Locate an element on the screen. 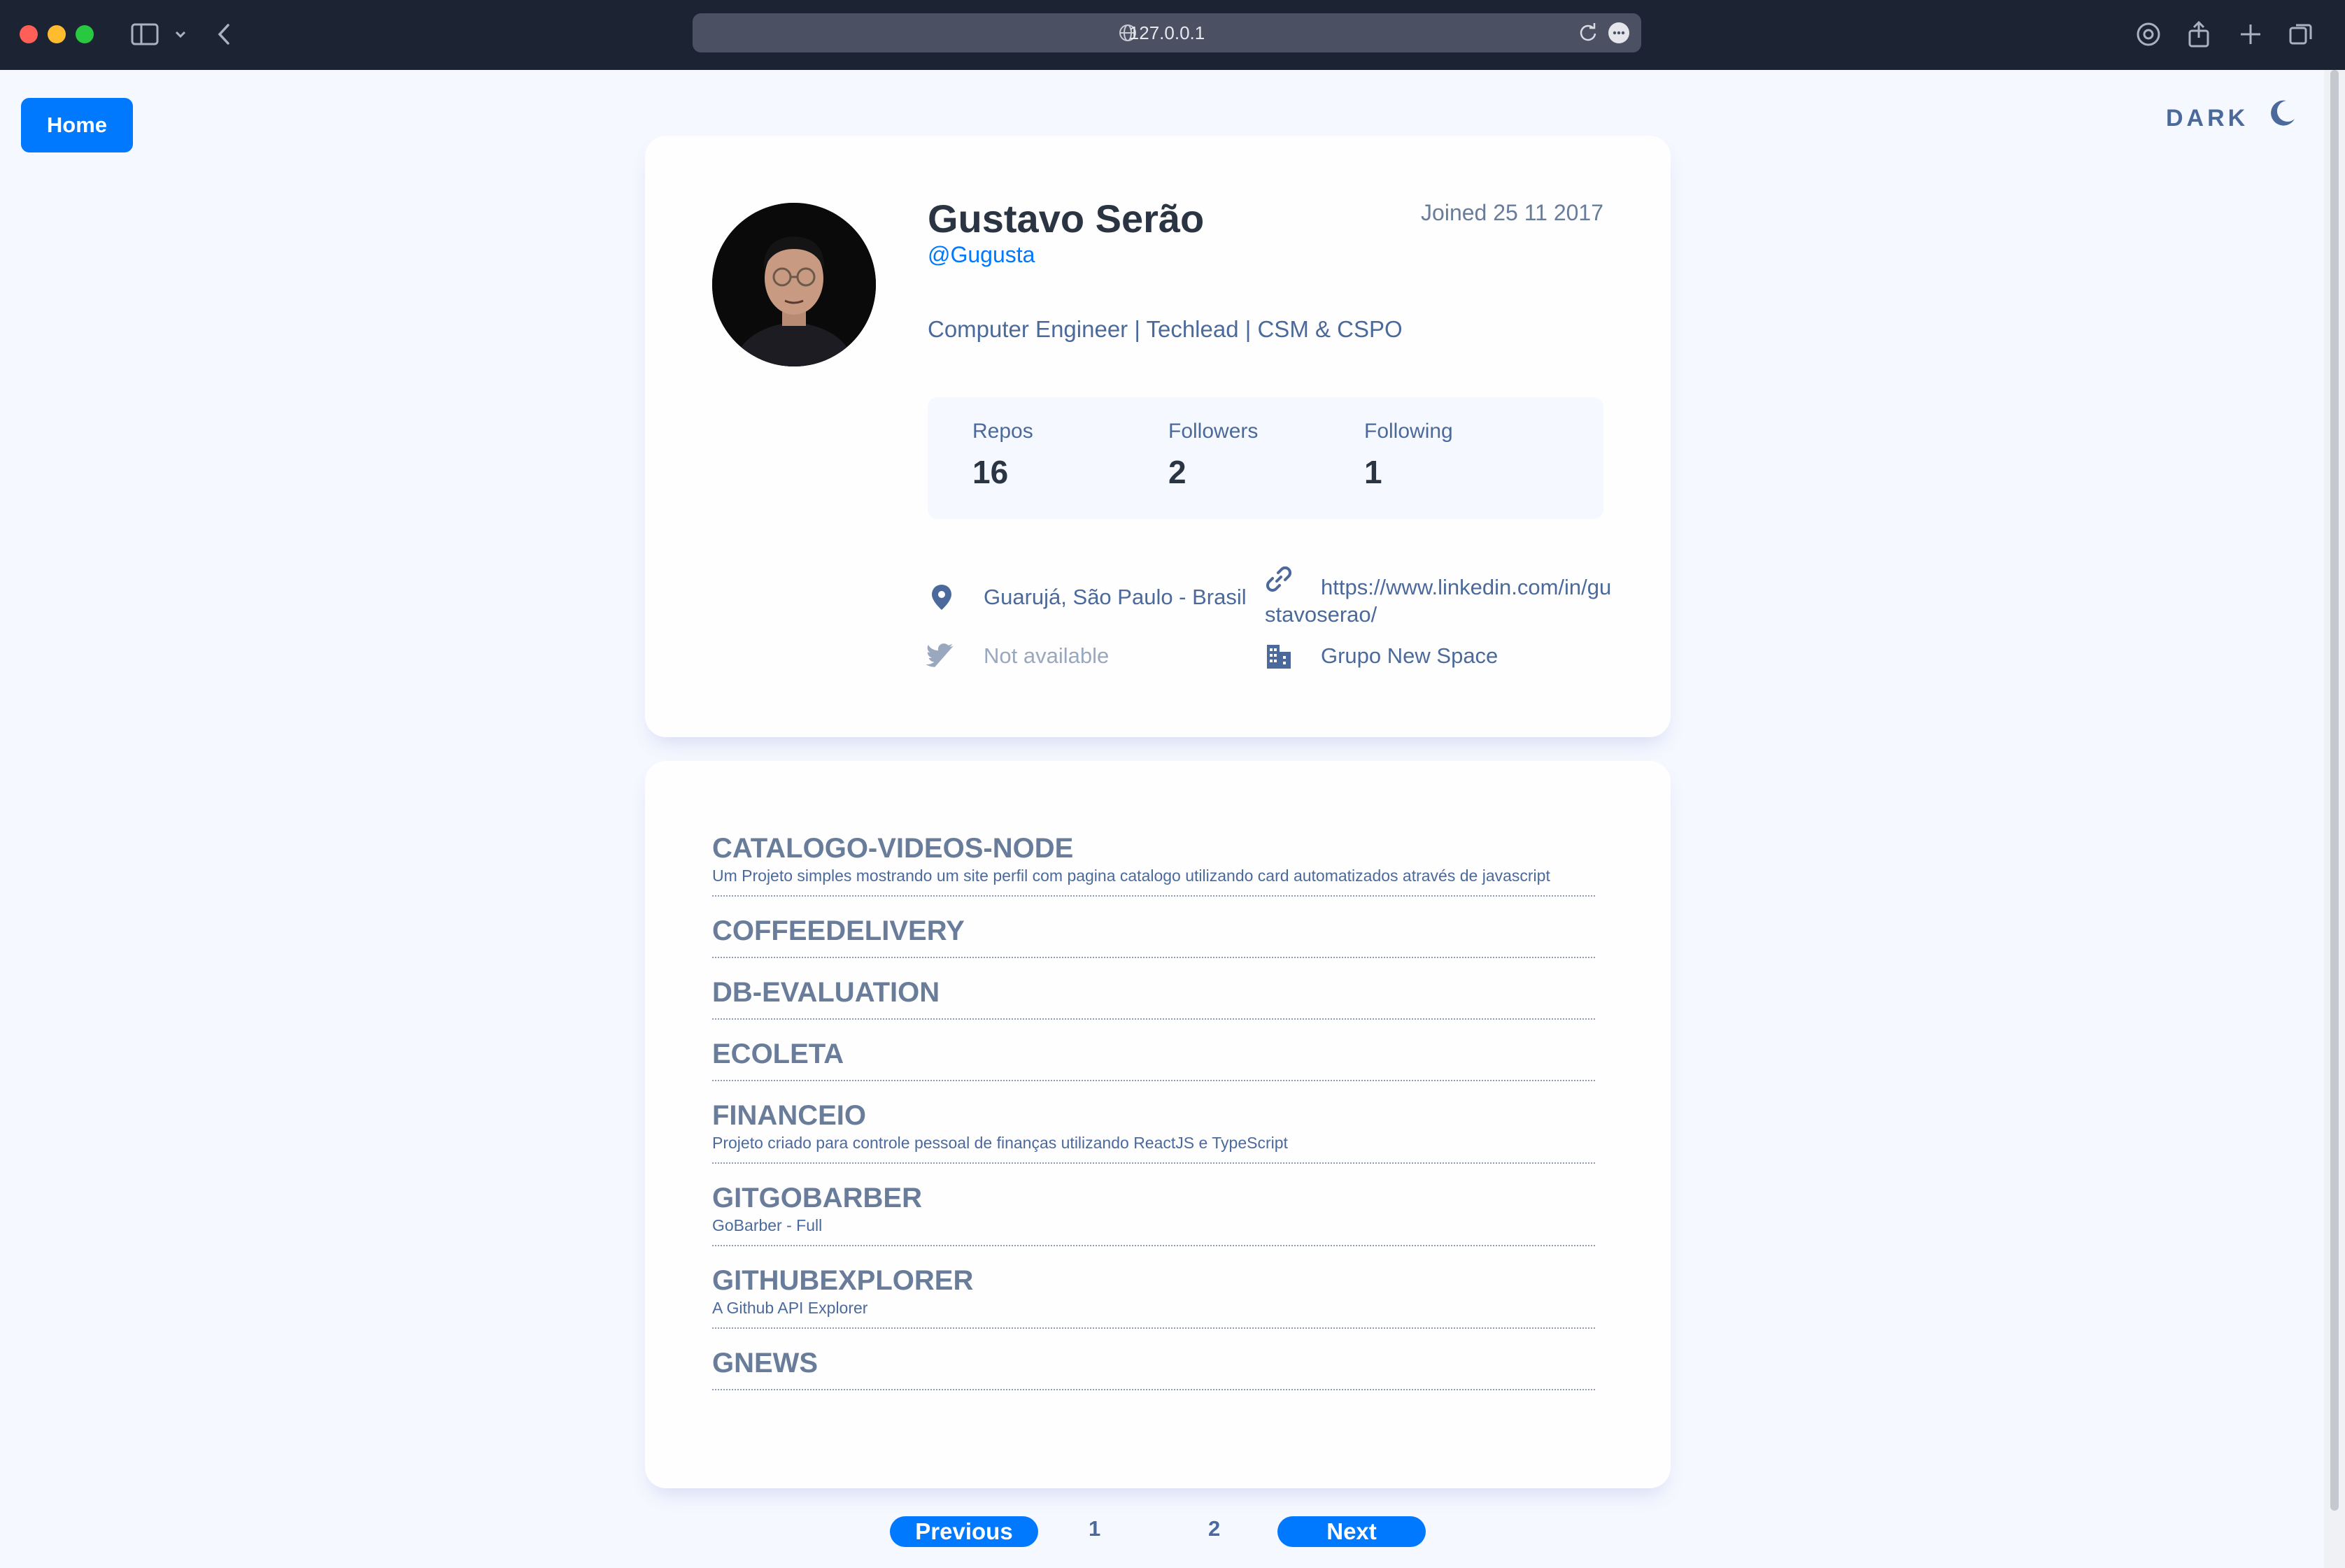  next-page-button: Next is located at coordinates (1351, 1531).